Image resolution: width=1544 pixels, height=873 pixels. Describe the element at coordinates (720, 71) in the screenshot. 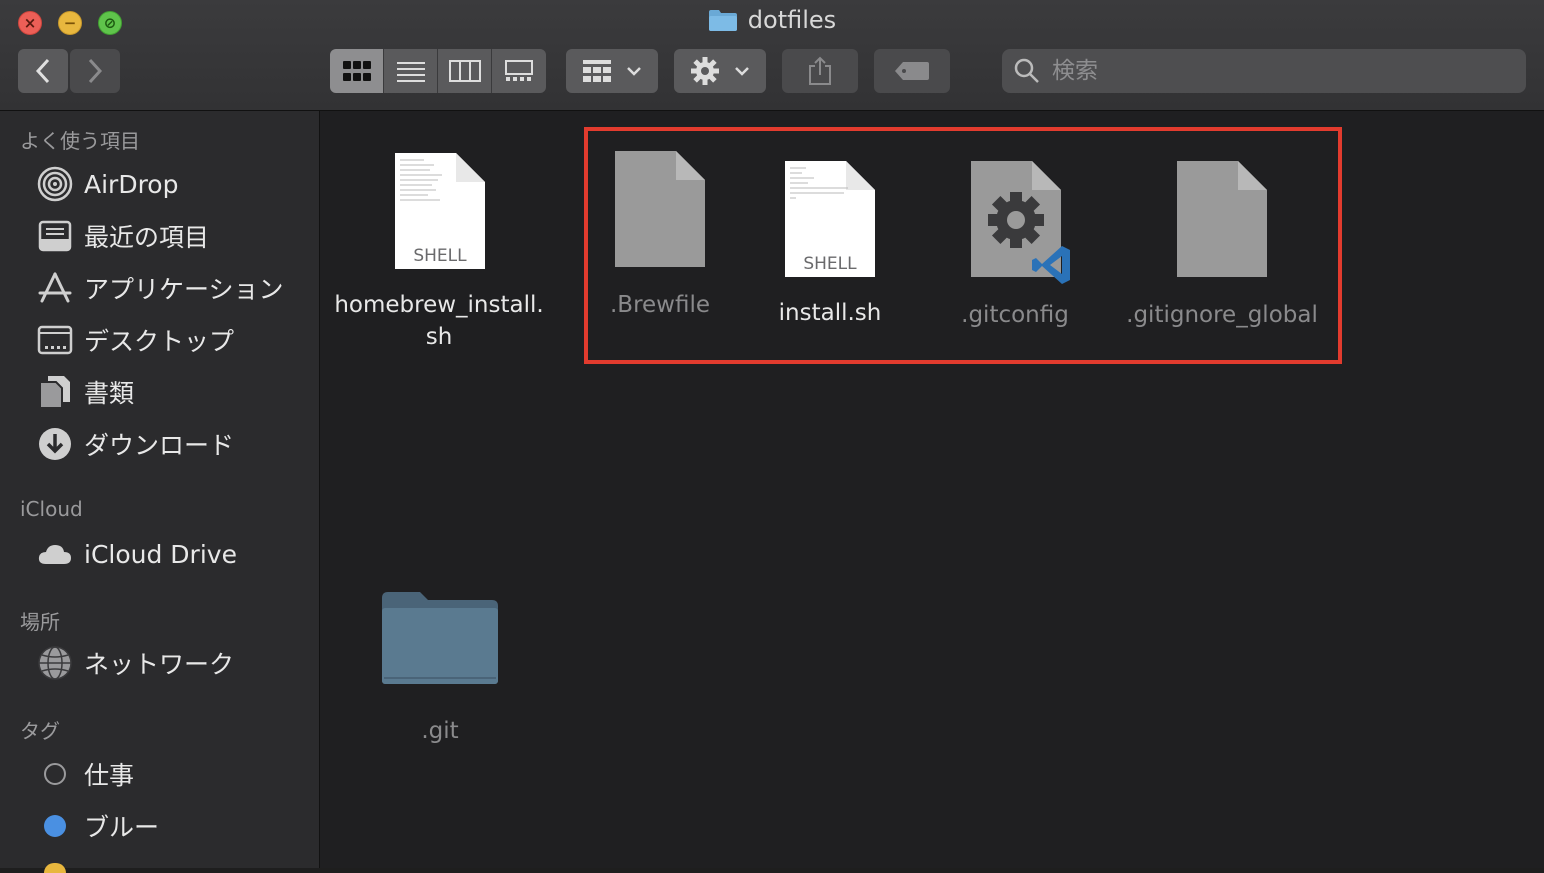

I see `action-button` at that location.